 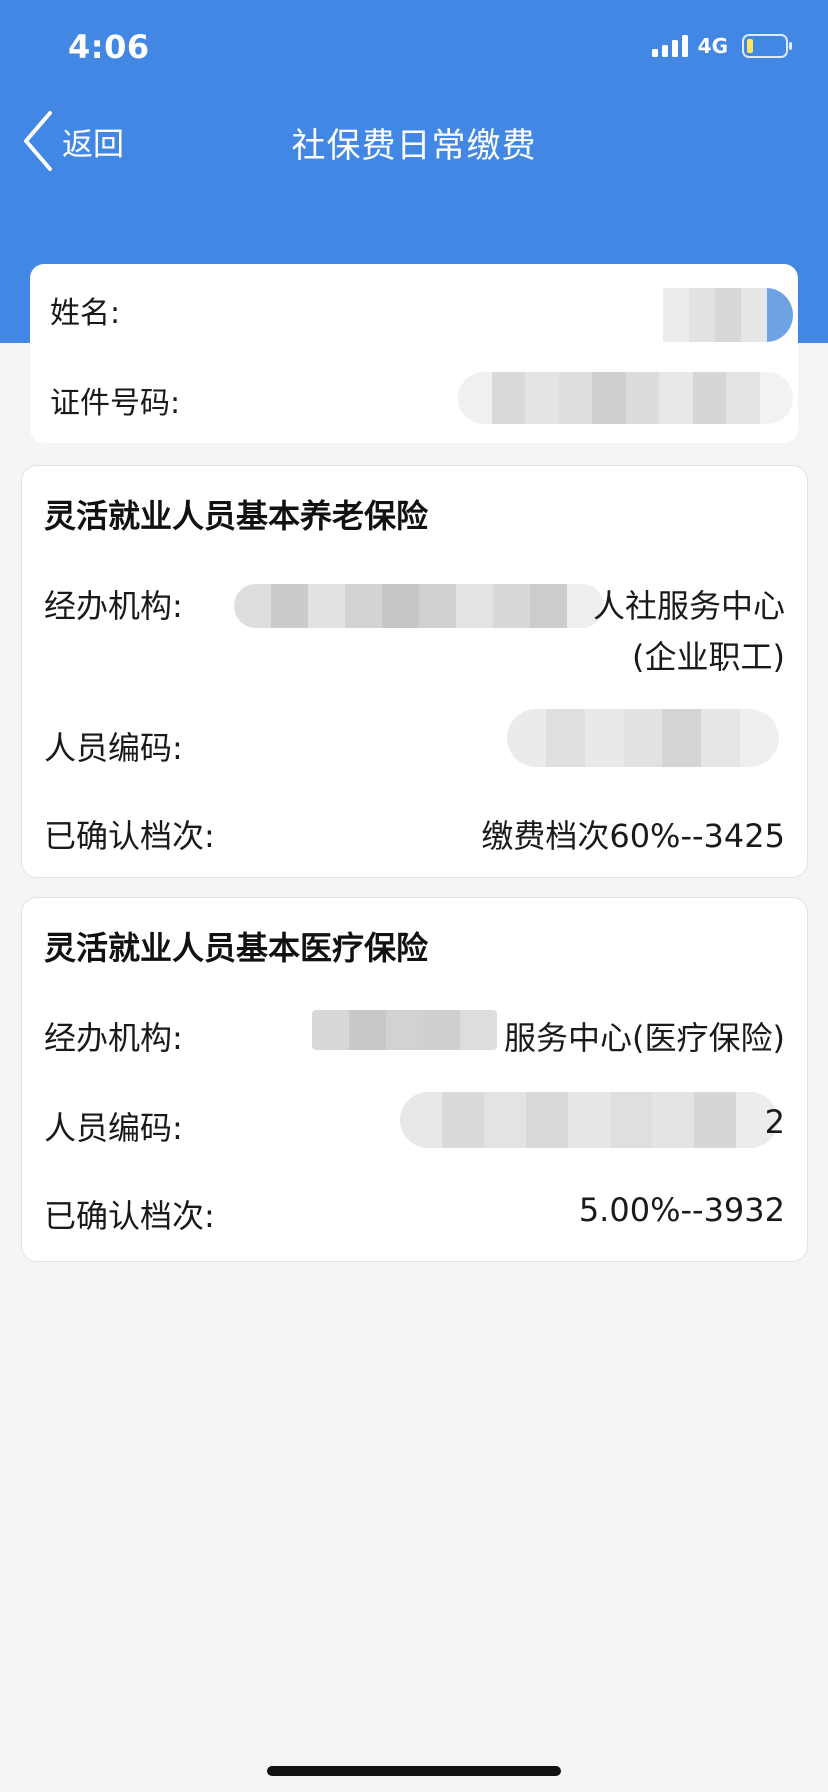 What do you see at coordinates (633, 836) in the screenshot?
I see `grade-value: 缴费档次60%--3425` at bounding box center [633, 836].